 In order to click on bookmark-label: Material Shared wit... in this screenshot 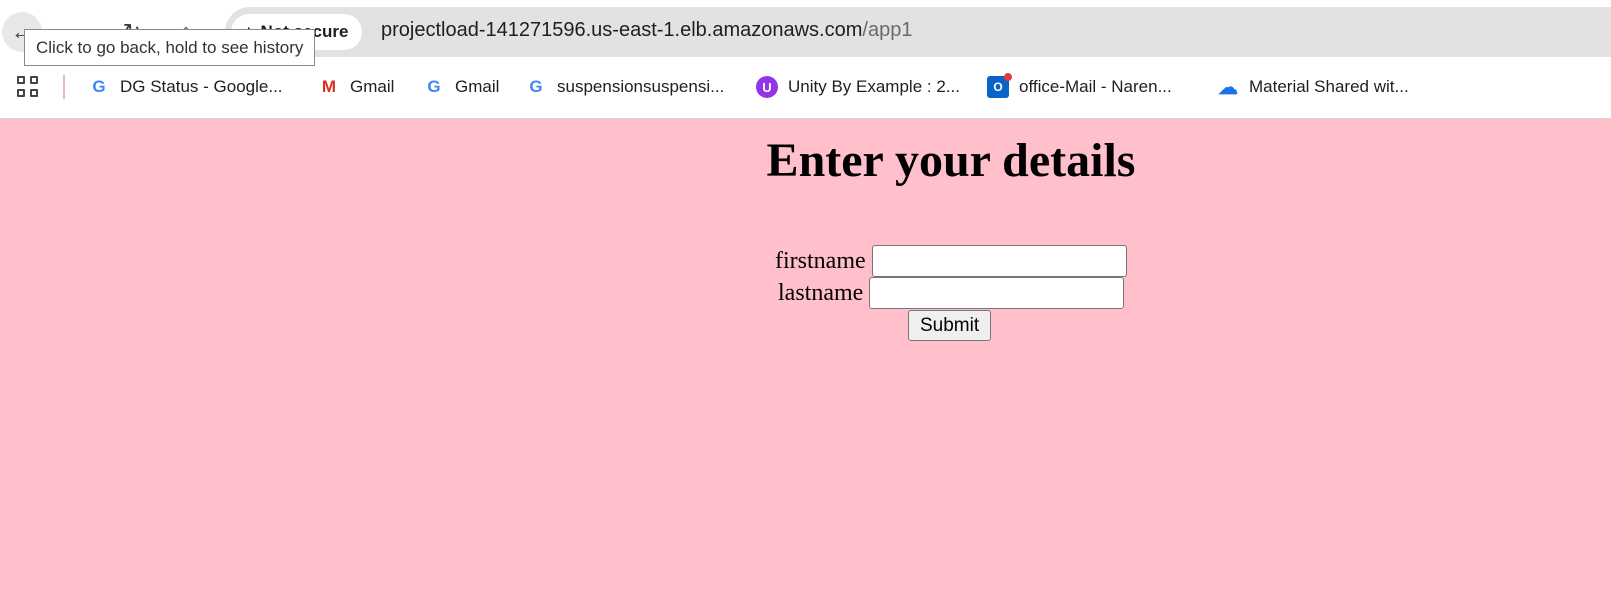, I will do `click(1329, 86)`.